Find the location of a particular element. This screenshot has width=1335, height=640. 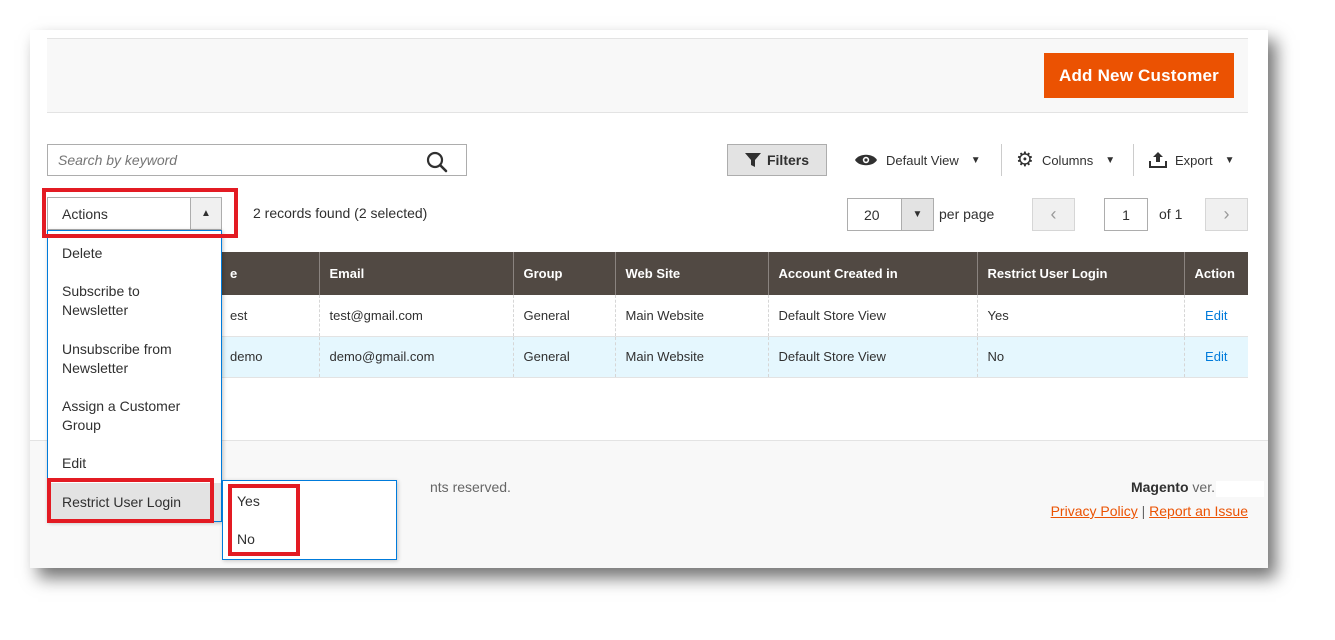

highlight-box-actions is located at coordinates (140, 213).